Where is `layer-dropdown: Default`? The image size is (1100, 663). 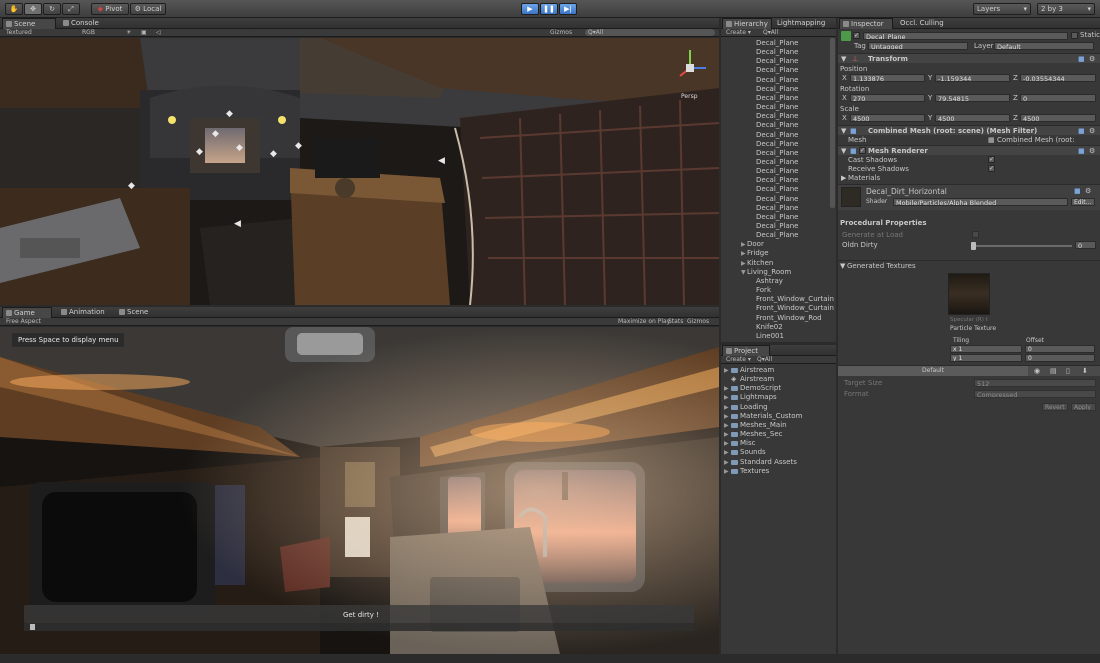 layer-dropdown: Default is located at coordinates (1044, 46).